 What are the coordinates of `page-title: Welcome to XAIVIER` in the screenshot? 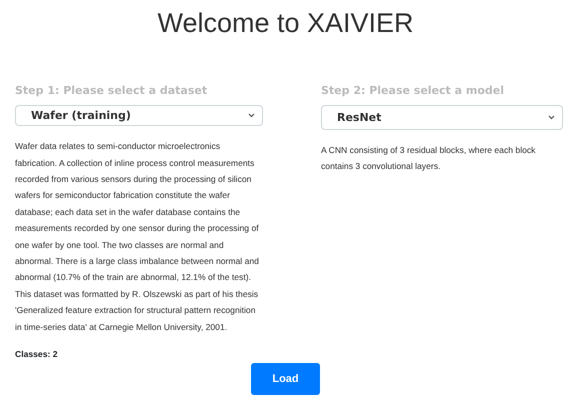 It's located at (285, 23).